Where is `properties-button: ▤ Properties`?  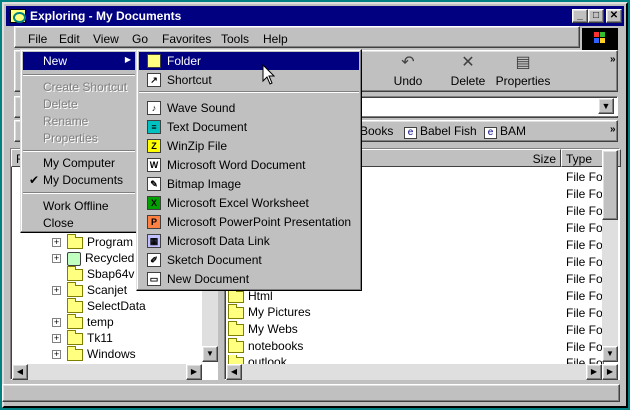 properties-button: ▤ Properties is located at coordinates (523, 72).